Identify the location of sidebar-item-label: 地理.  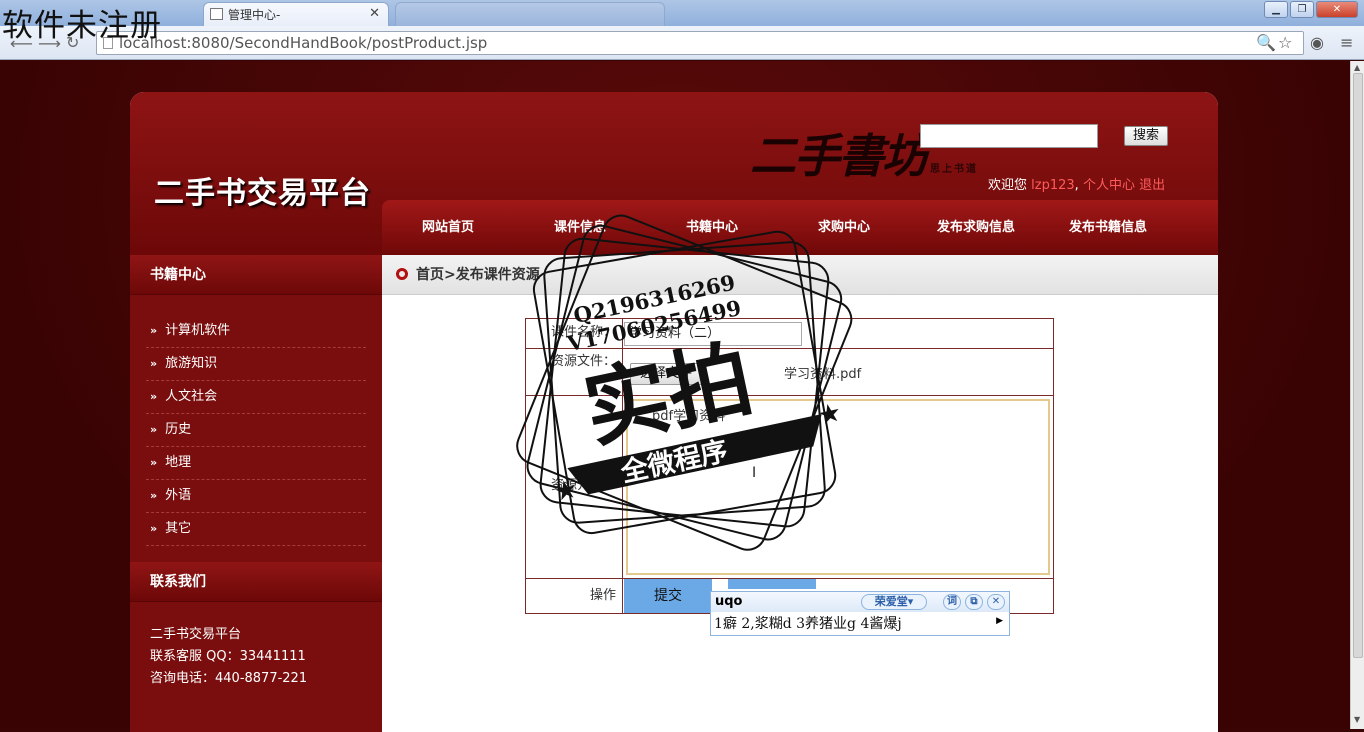
(178, 462).